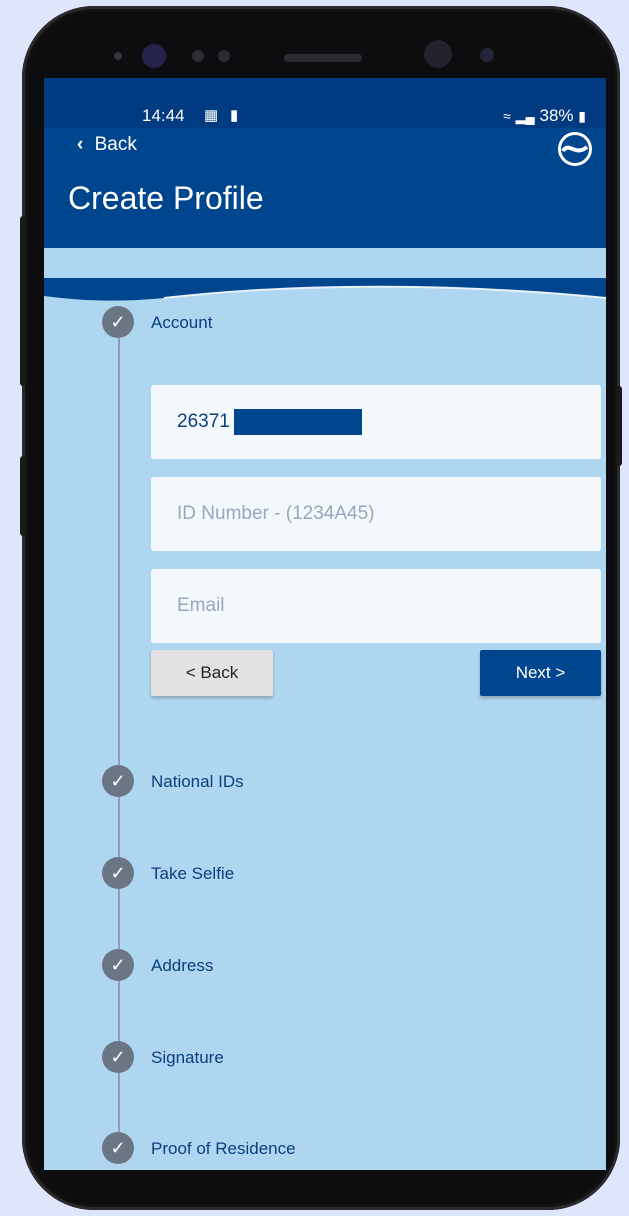 The image size is (629, 1216). I want to click on power-button, so click(619, 426).